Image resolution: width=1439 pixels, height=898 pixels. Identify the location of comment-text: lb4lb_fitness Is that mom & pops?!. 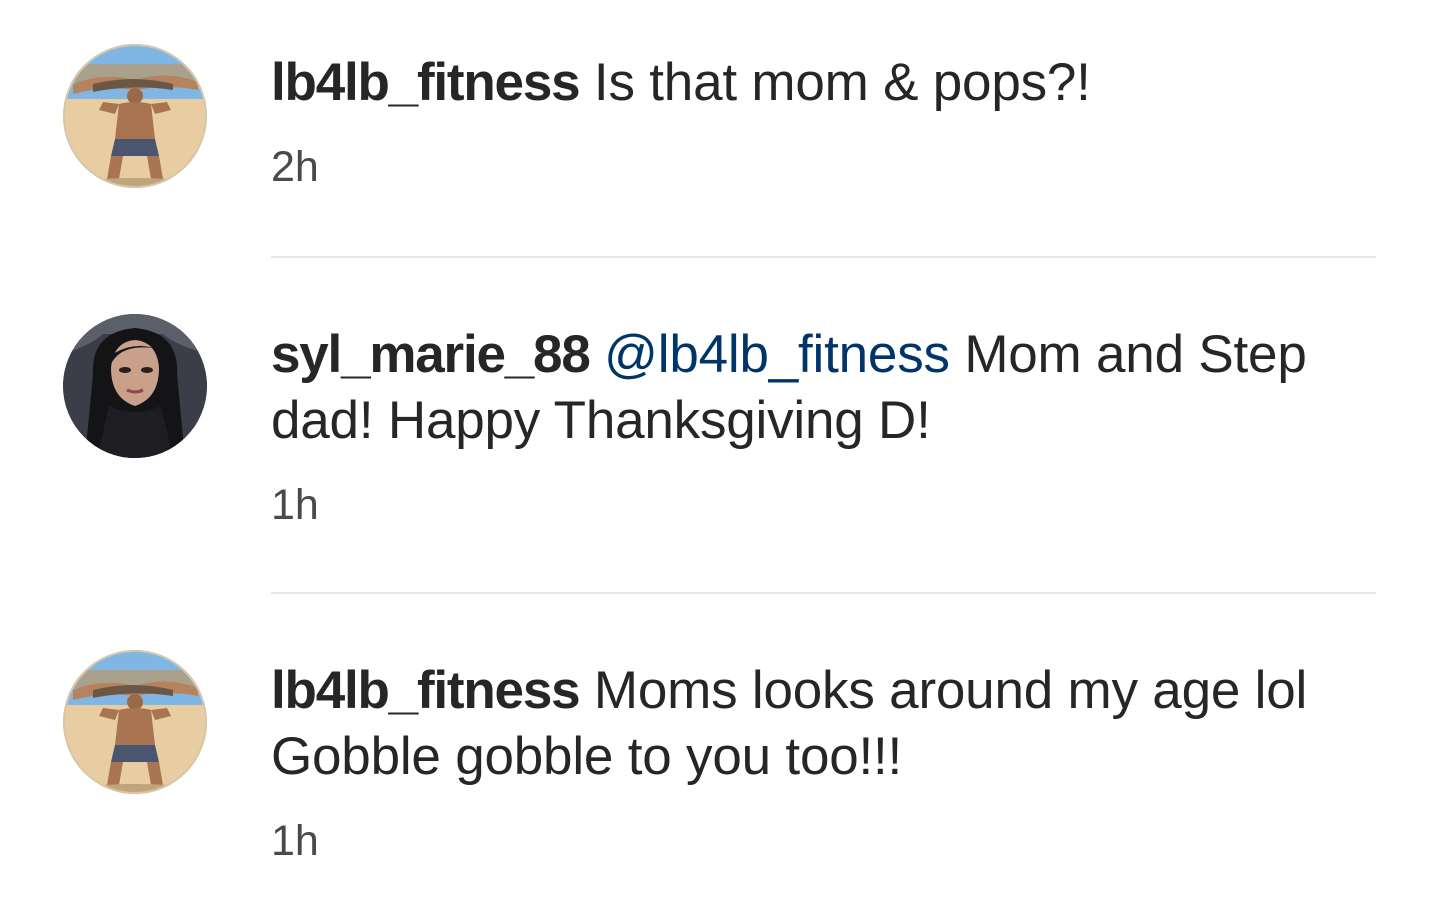
(823, 83).